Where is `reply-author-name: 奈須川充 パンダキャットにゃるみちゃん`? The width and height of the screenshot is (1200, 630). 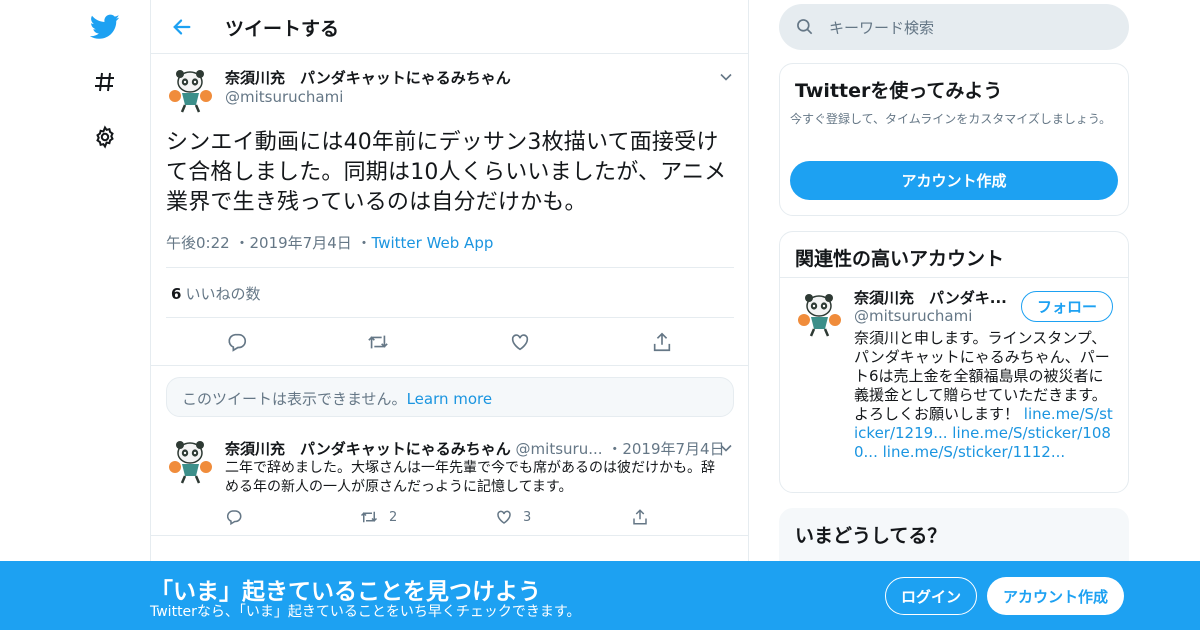 reply-author-name: 奈須川充 パンダキャットにゃるみちゃん is located at coordinates (368, 449).